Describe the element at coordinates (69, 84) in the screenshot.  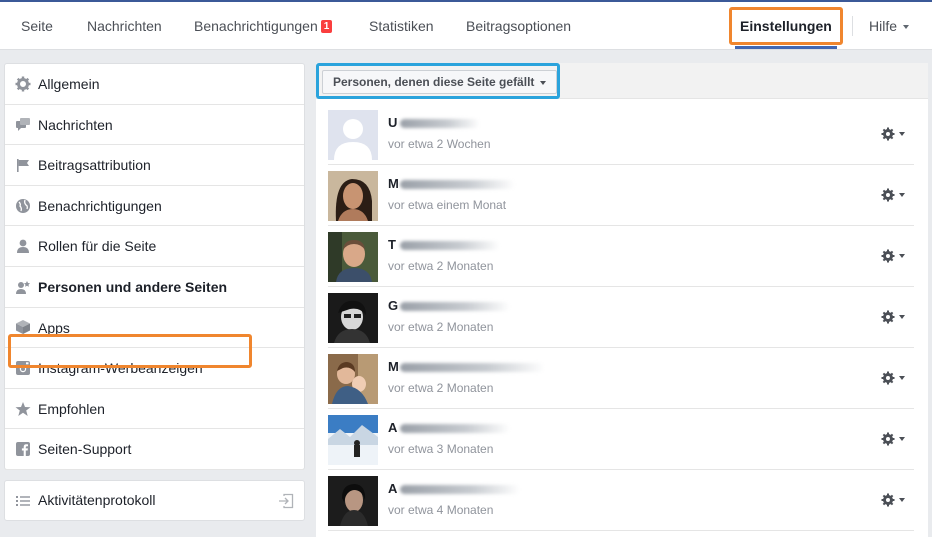
I see `sidebar-item-label: Allgemein` at that location.